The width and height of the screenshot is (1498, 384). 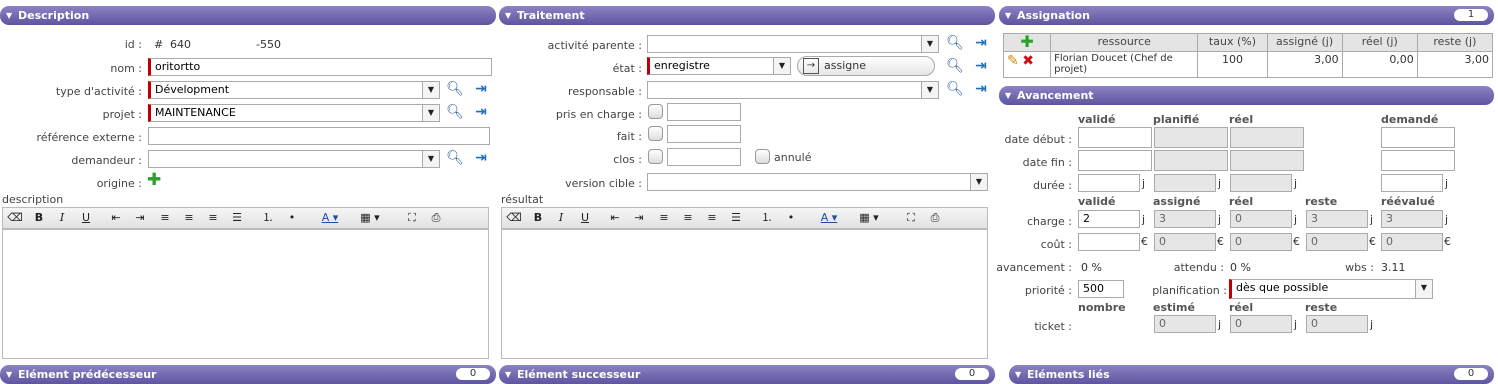 What do you see at coordinates (320, 67) in the screenshot?
I see `nom-input: oritortto` at bounding box center [320, 67].